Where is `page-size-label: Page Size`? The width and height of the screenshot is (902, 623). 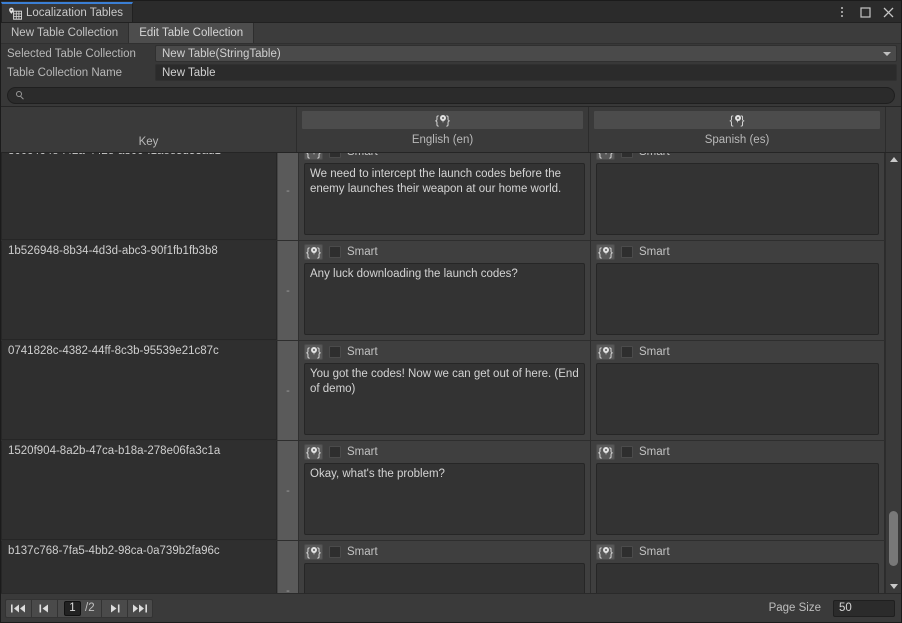
page-size-label: Page Size is located at coordinates (794, 608).